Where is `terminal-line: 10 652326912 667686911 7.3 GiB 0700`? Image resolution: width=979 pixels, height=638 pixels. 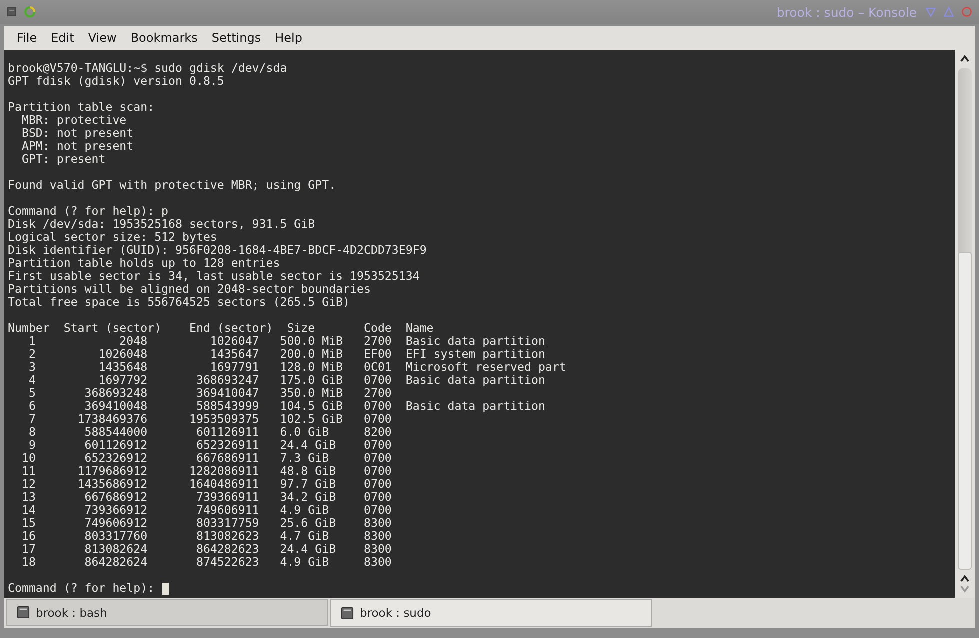 terminal-line: 10 652326912 667686911 7.3 GiB 0700 is located at coordinates (206, 458).